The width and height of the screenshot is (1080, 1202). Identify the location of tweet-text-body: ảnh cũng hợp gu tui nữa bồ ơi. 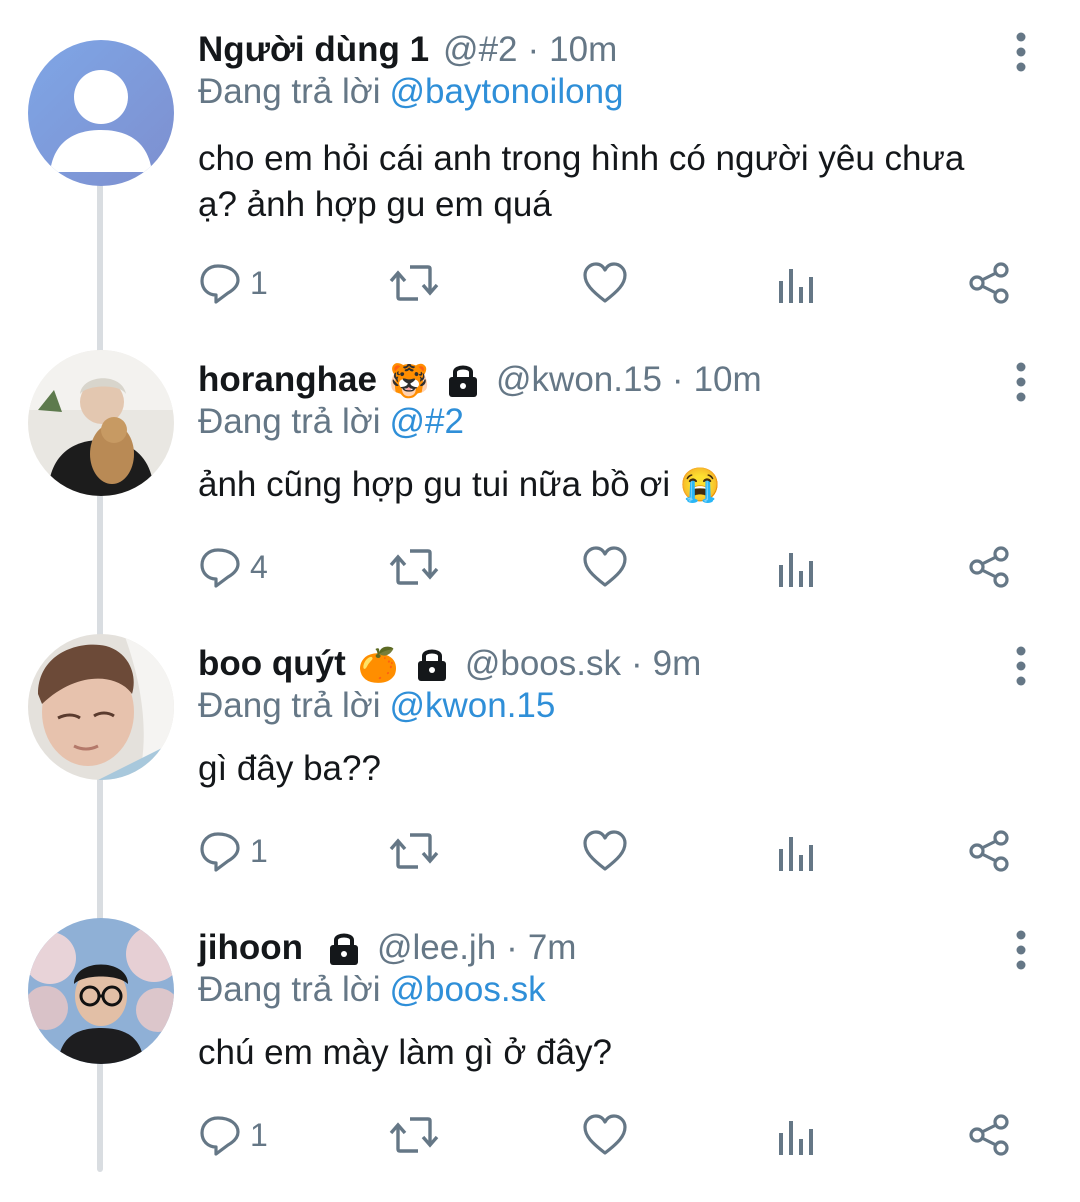
(434, 484).